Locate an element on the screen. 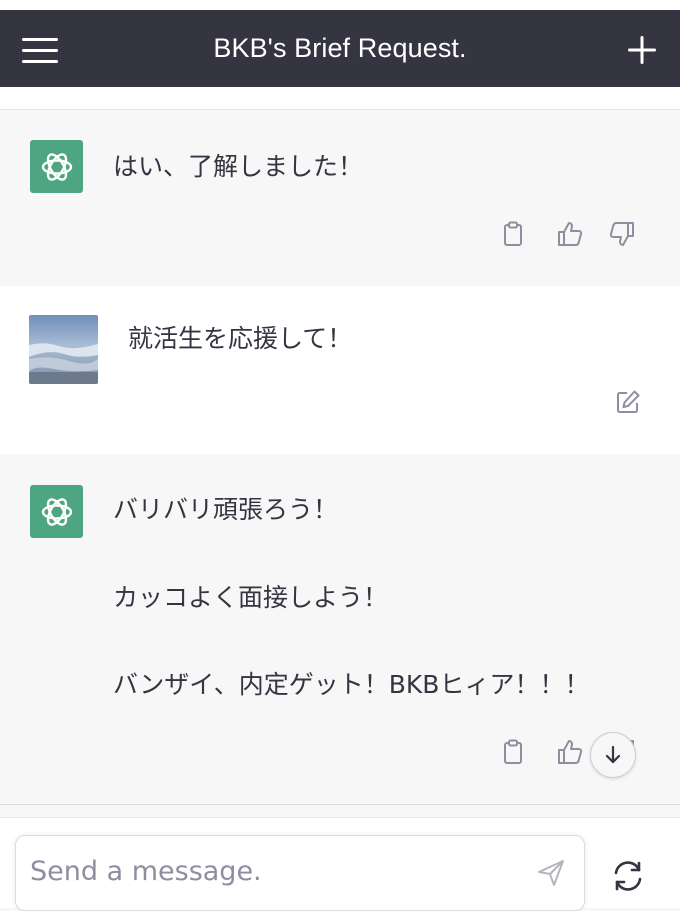  message-input-container is located at coordinates (300, 873).